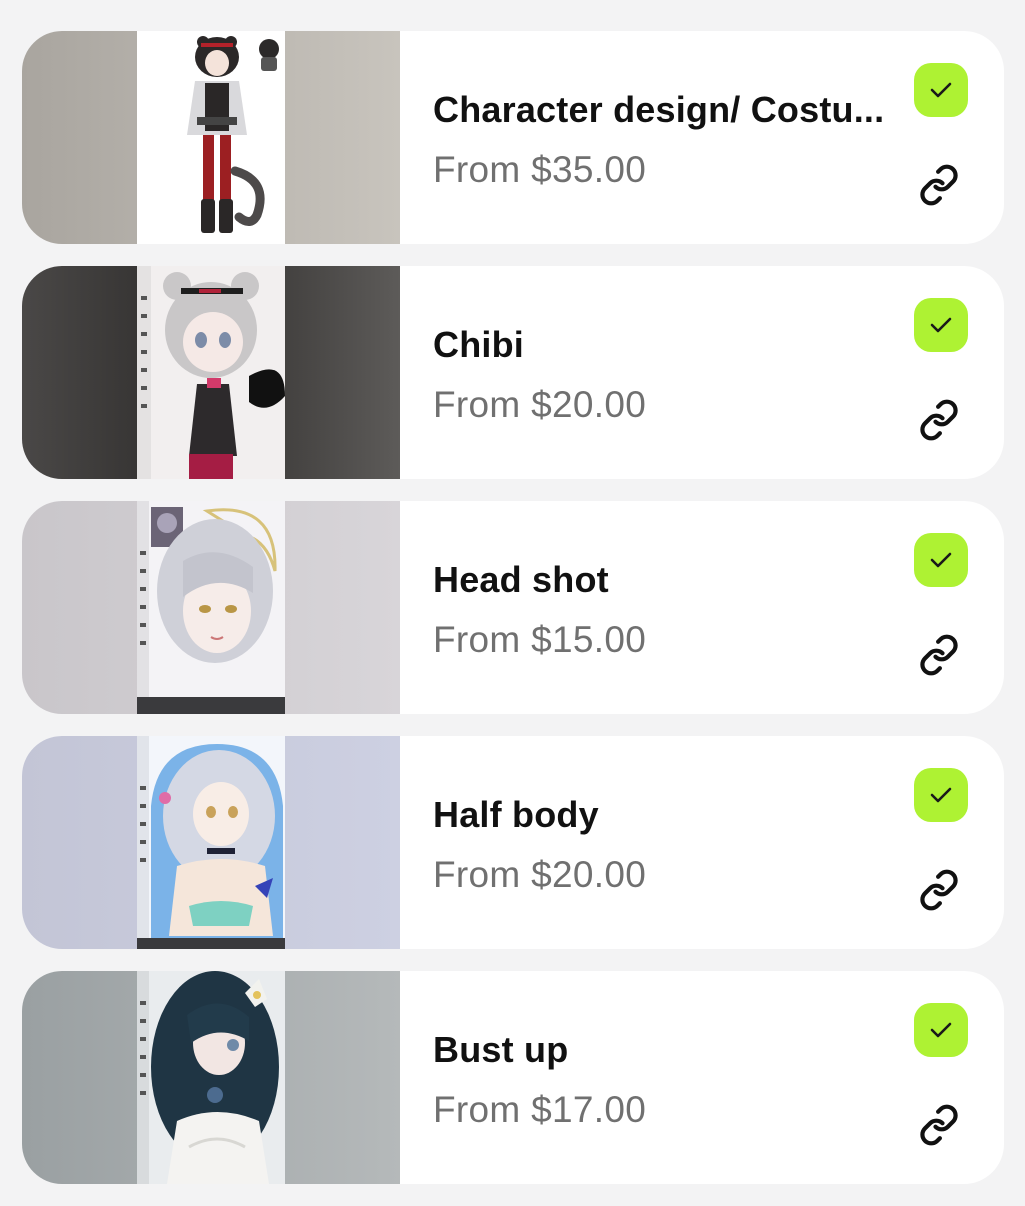 Image resolution: width=1025 pixels, height=1206 pixels. What do you see at coordinates (540, 639) in the screenshot?
I see `item-price: From $15.00` at bounding box center [540, 639].